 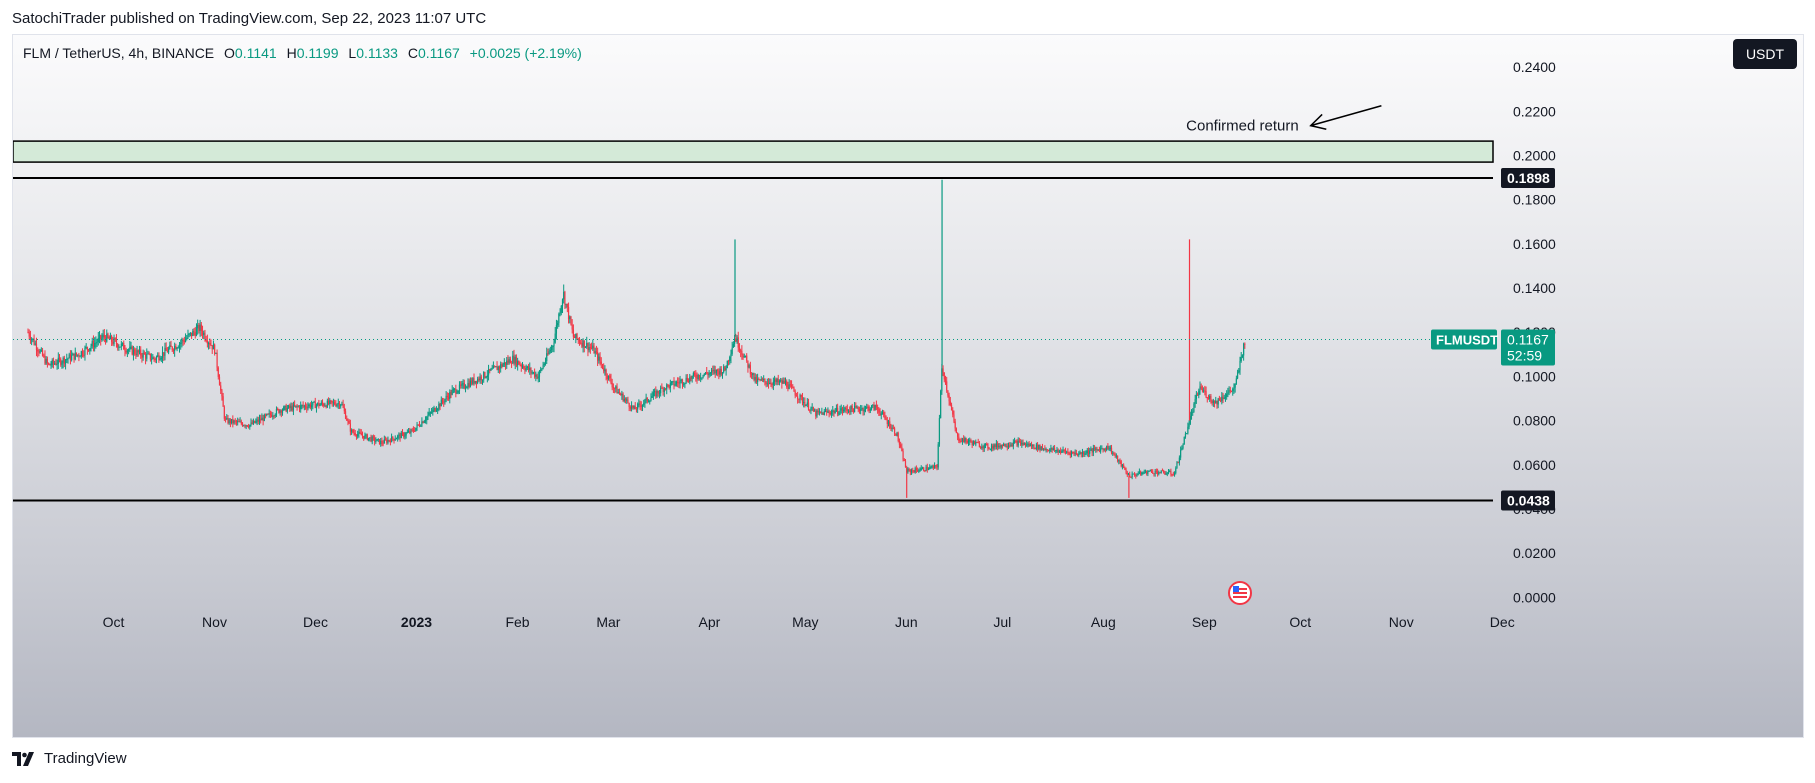 What do you see at coordinates (1002, 622) in the screenshot?
I see `x-axis-tick-label: Jul` at bounding box center [1002, 622].